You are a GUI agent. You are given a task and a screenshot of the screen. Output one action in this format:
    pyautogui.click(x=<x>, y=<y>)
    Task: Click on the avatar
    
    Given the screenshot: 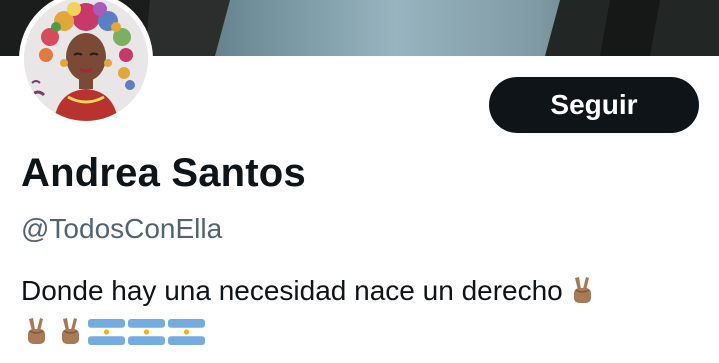 What is the action you would take?
    pyautogui.click(x=86, y=60)
    